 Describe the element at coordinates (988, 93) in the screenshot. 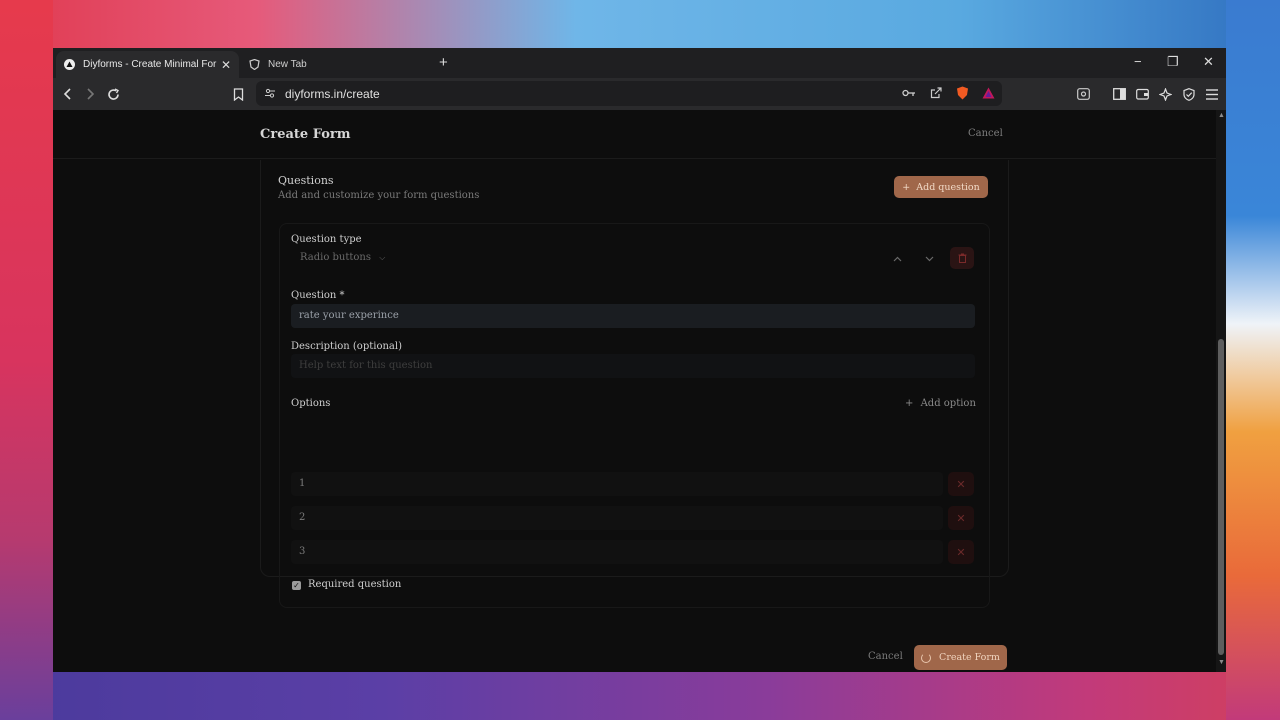

I see `brave-rewards-icon` at that location.